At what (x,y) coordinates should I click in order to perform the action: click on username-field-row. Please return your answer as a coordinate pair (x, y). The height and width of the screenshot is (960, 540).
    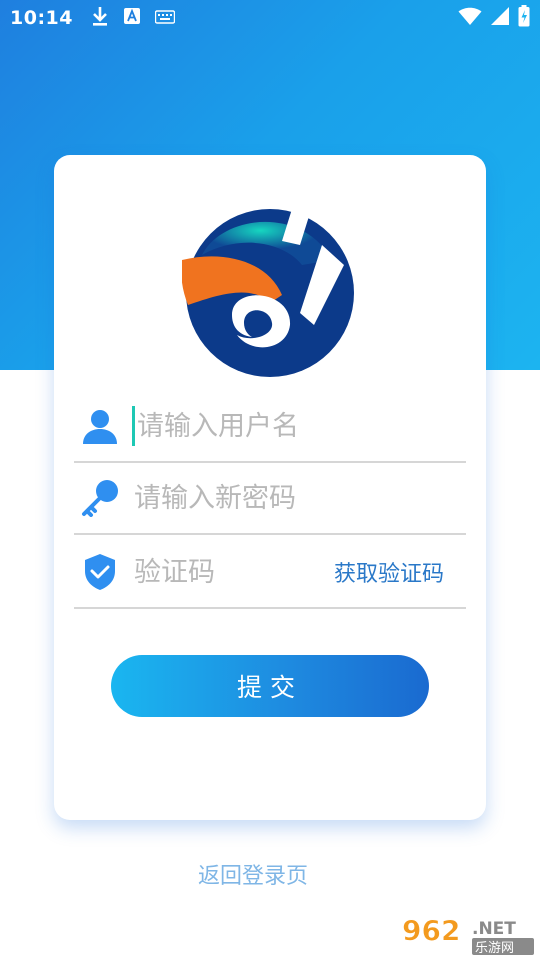
    Looking at the image, I should click on (270, 427).